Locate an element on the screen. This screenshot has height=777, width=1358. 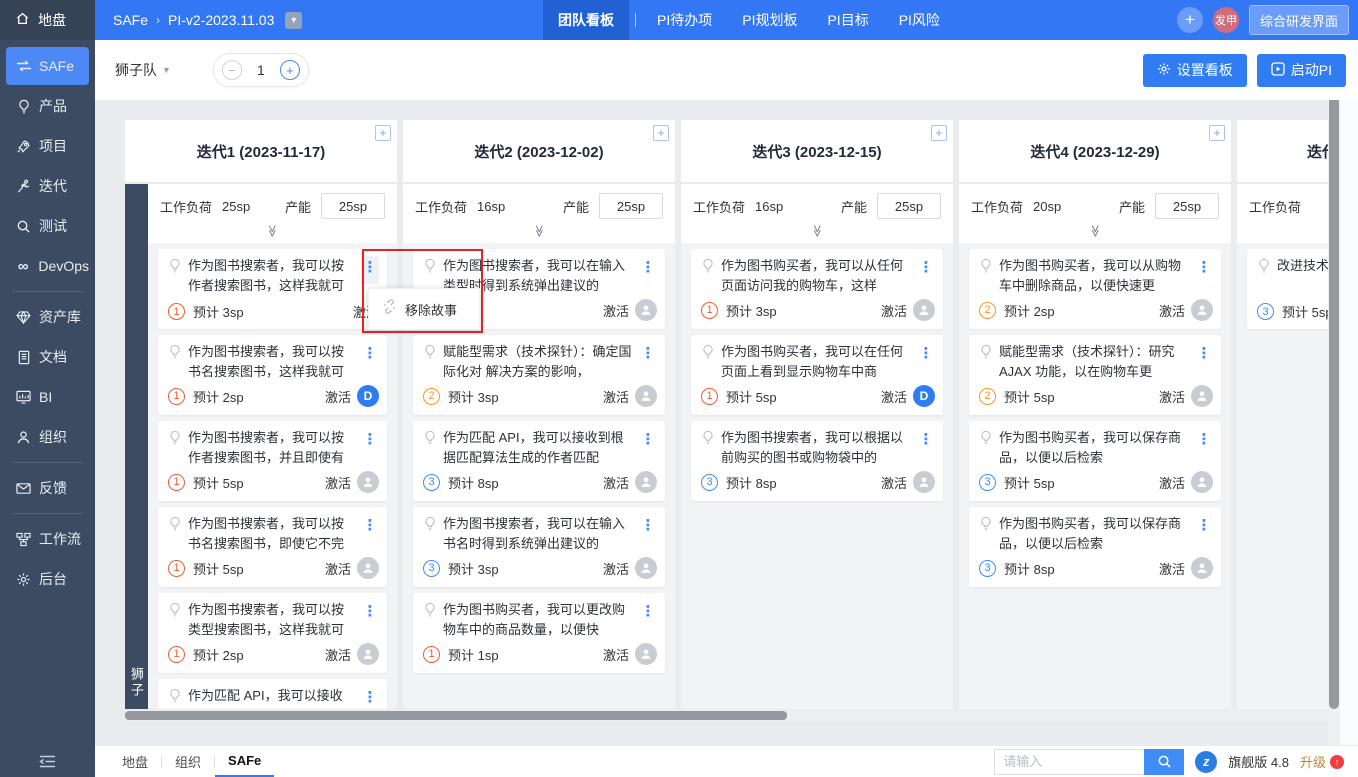
story-card: 作为图书搜索者，我可以按作者搜索图书，并且即使有拼写 ⋮ 1 预计 5sp 激活 is located at coordinates (272, 461).